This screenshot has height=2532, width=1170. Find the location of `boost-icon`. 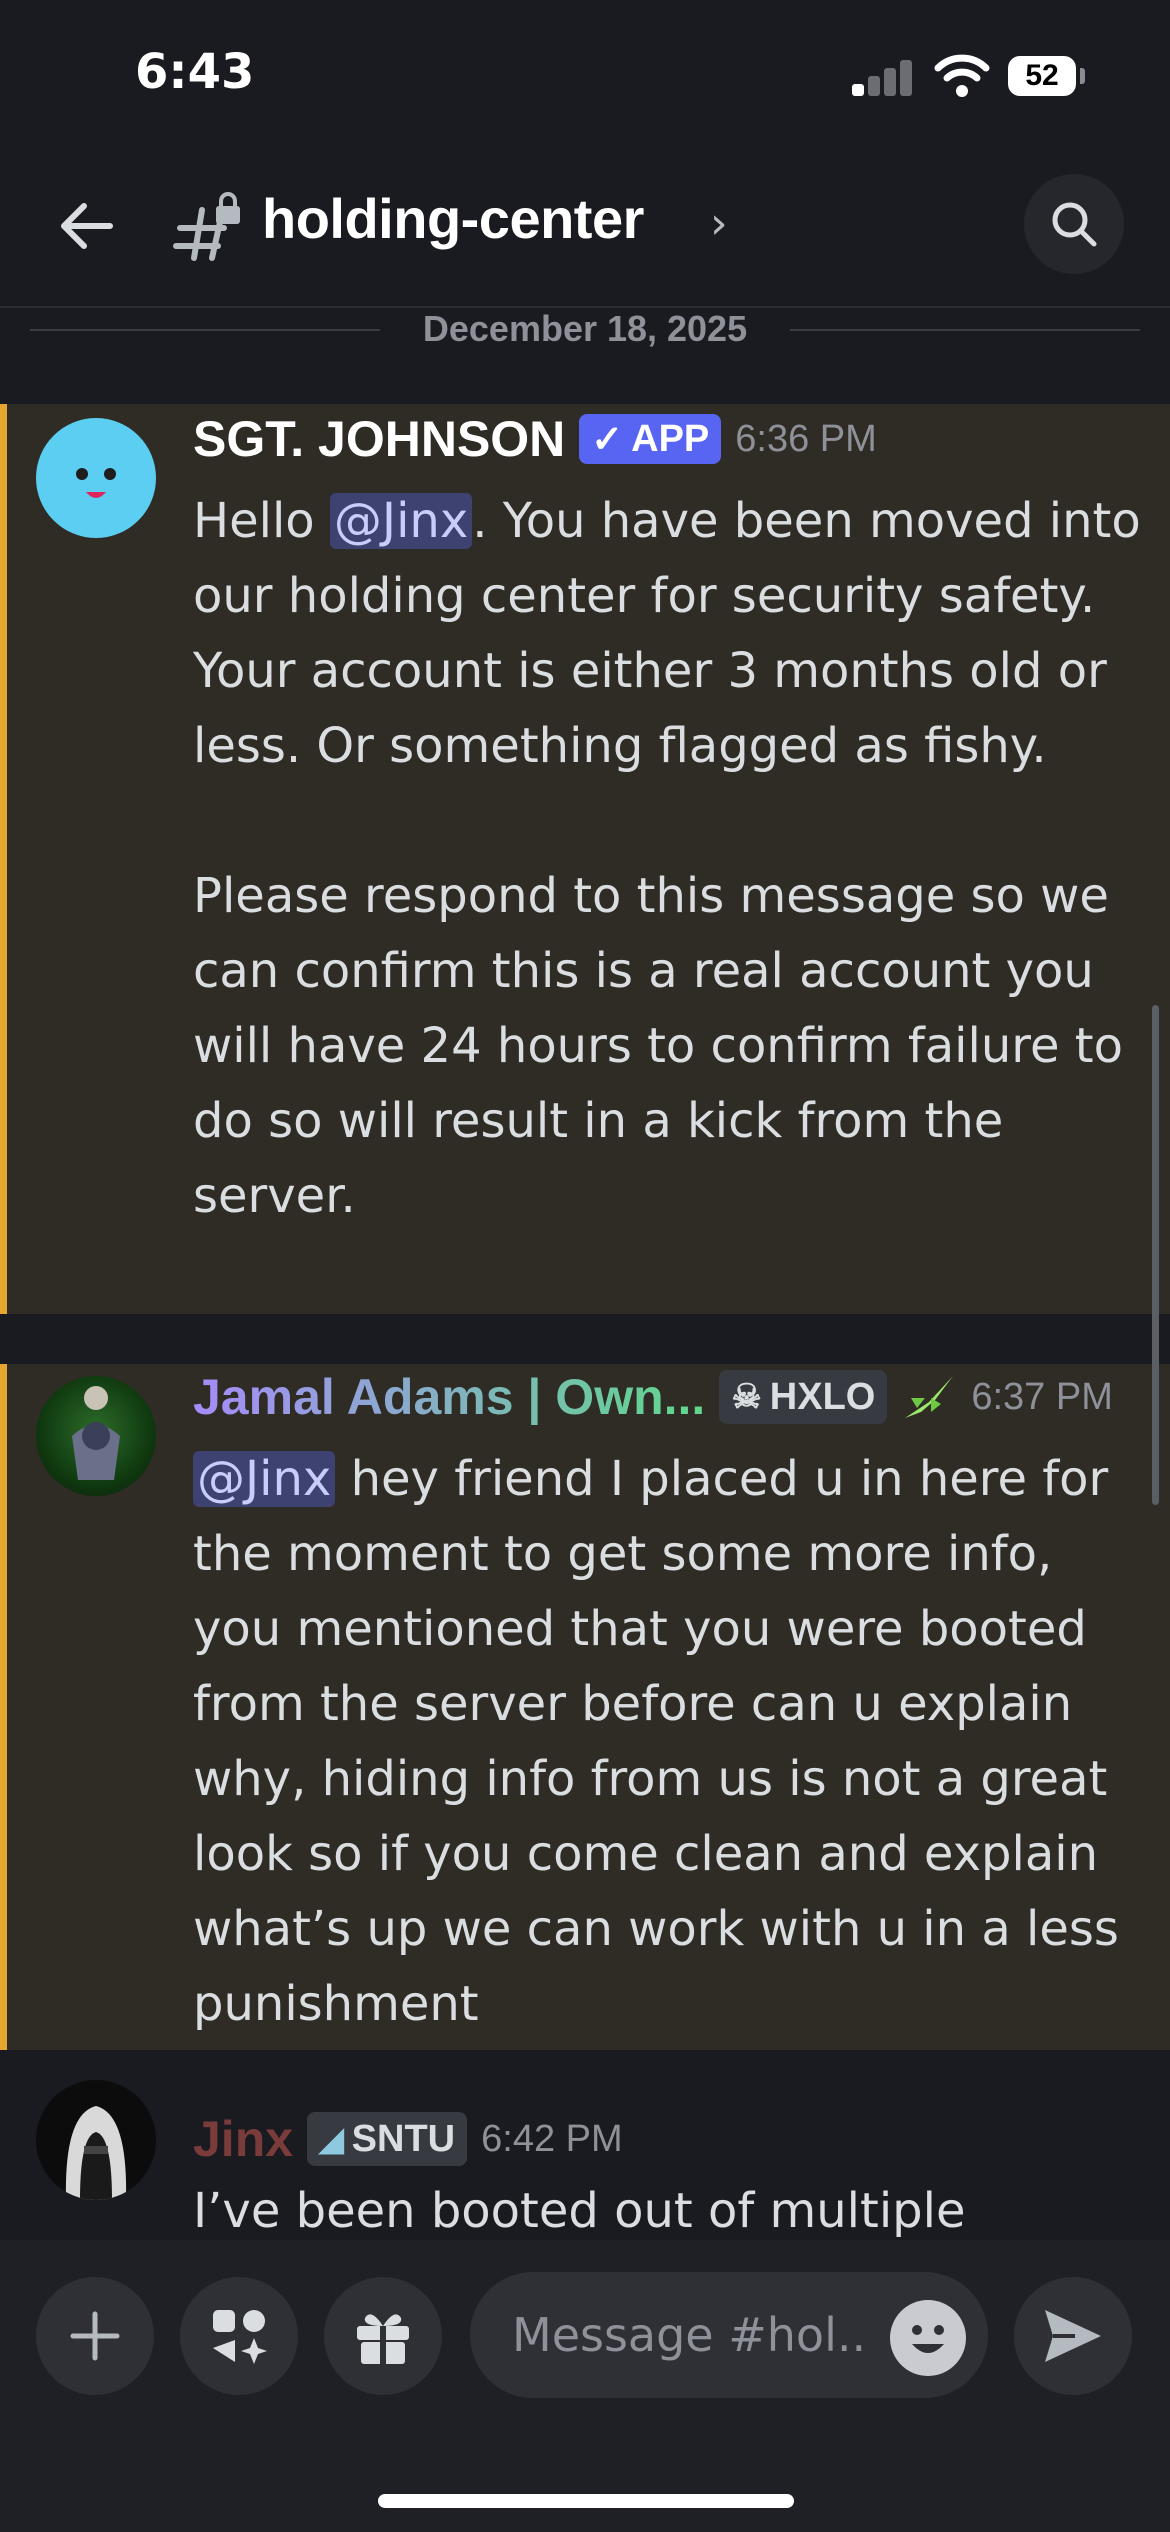

boost-icon is located at coordinates (929, 1397).